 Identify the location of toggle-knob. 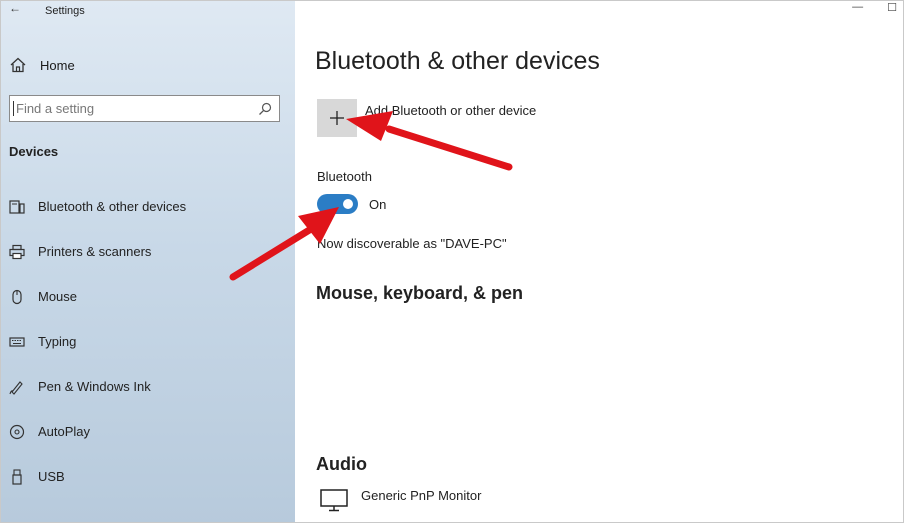
(348, 204).